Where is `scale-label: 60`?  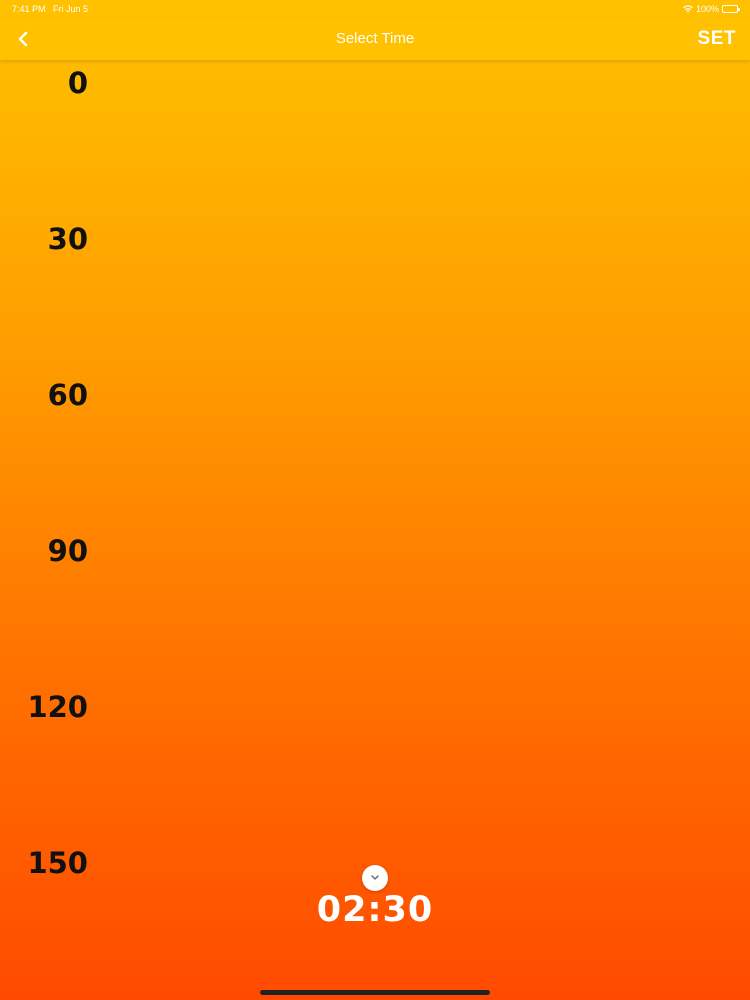
scale-label: 60 is located at coordinates (67, 395).